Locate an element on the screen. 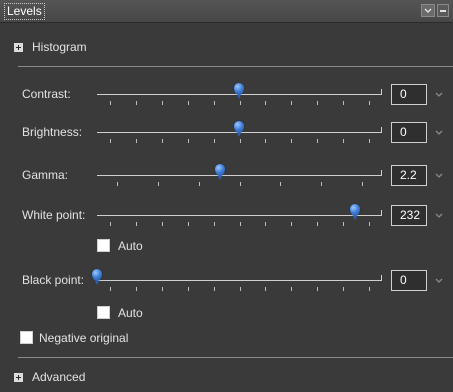 The width and height of the screenshot is (453, 392). panel-title: Levels is located at coordinates (24, 11).